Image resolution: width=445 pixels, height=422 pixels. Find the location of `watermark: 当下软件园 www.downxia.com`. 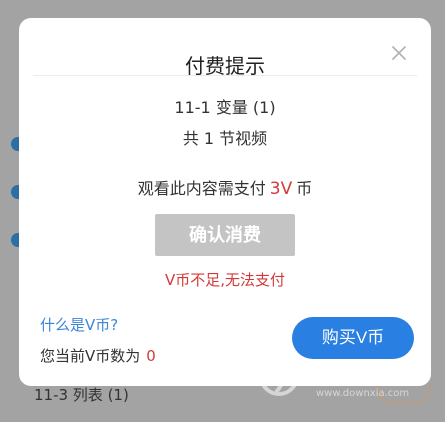

watermark: 当下软件园 www.downxia.com is located at coordinates (346, 382).